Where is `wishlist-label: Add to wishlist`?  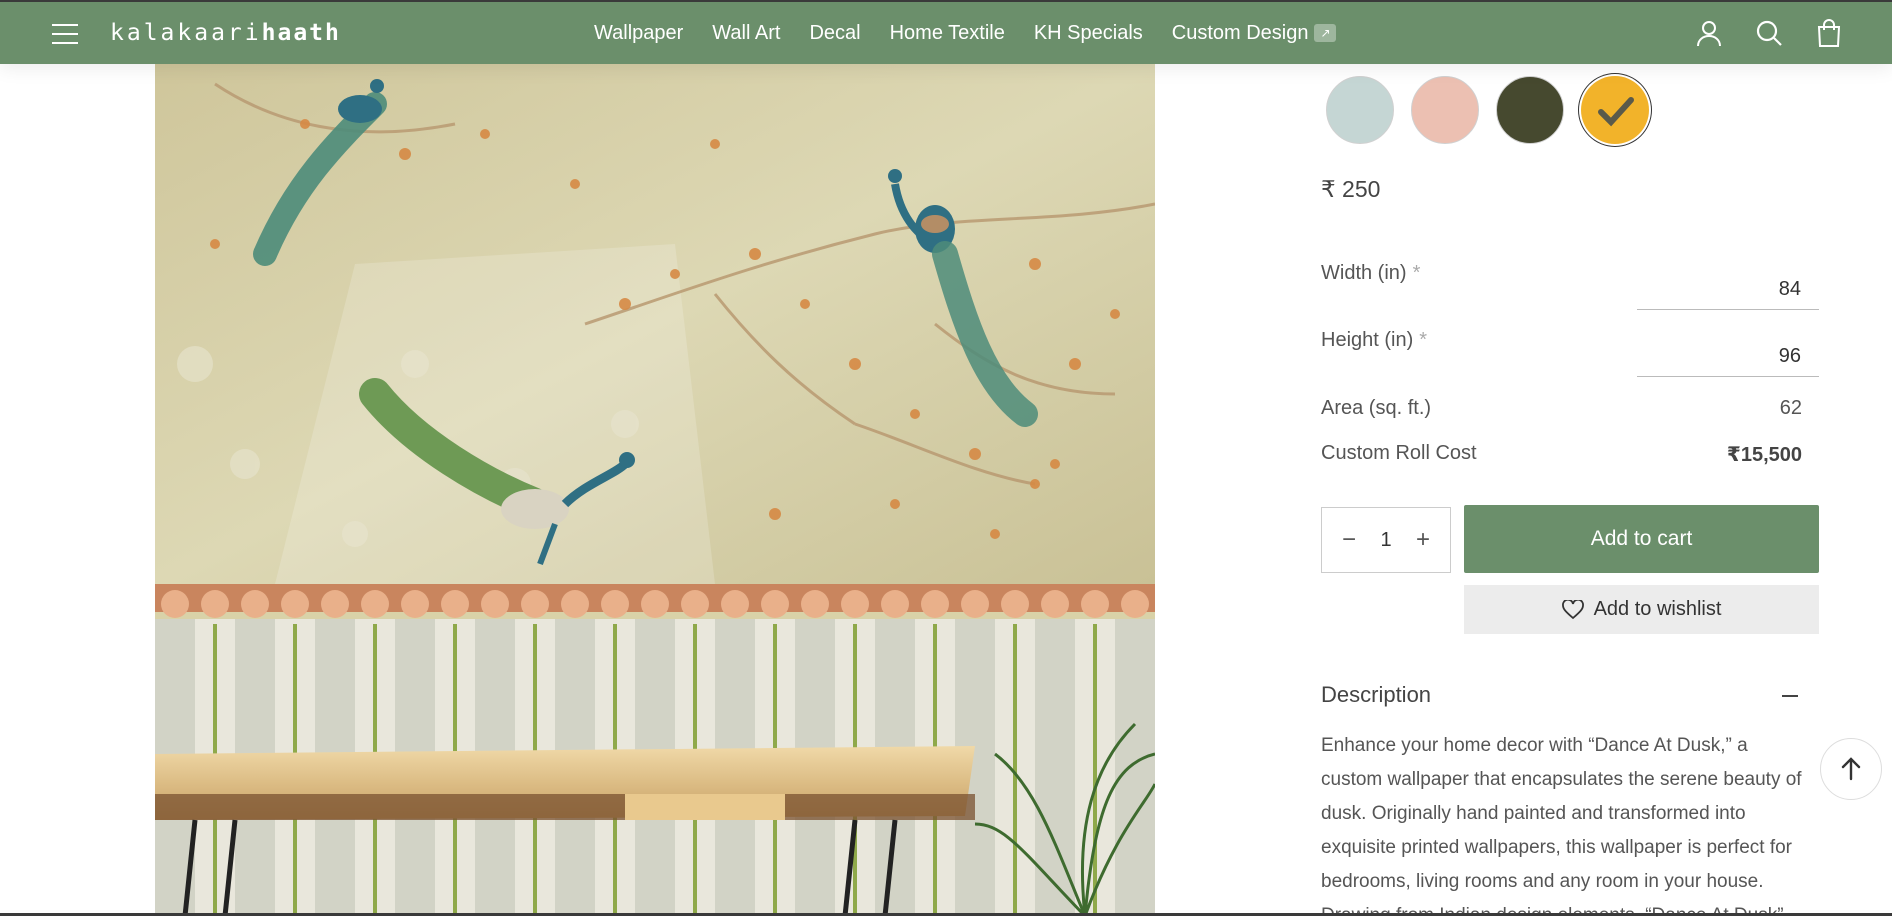 wishlist-label: Add to wishlist is located at coordinates (1657, 609).